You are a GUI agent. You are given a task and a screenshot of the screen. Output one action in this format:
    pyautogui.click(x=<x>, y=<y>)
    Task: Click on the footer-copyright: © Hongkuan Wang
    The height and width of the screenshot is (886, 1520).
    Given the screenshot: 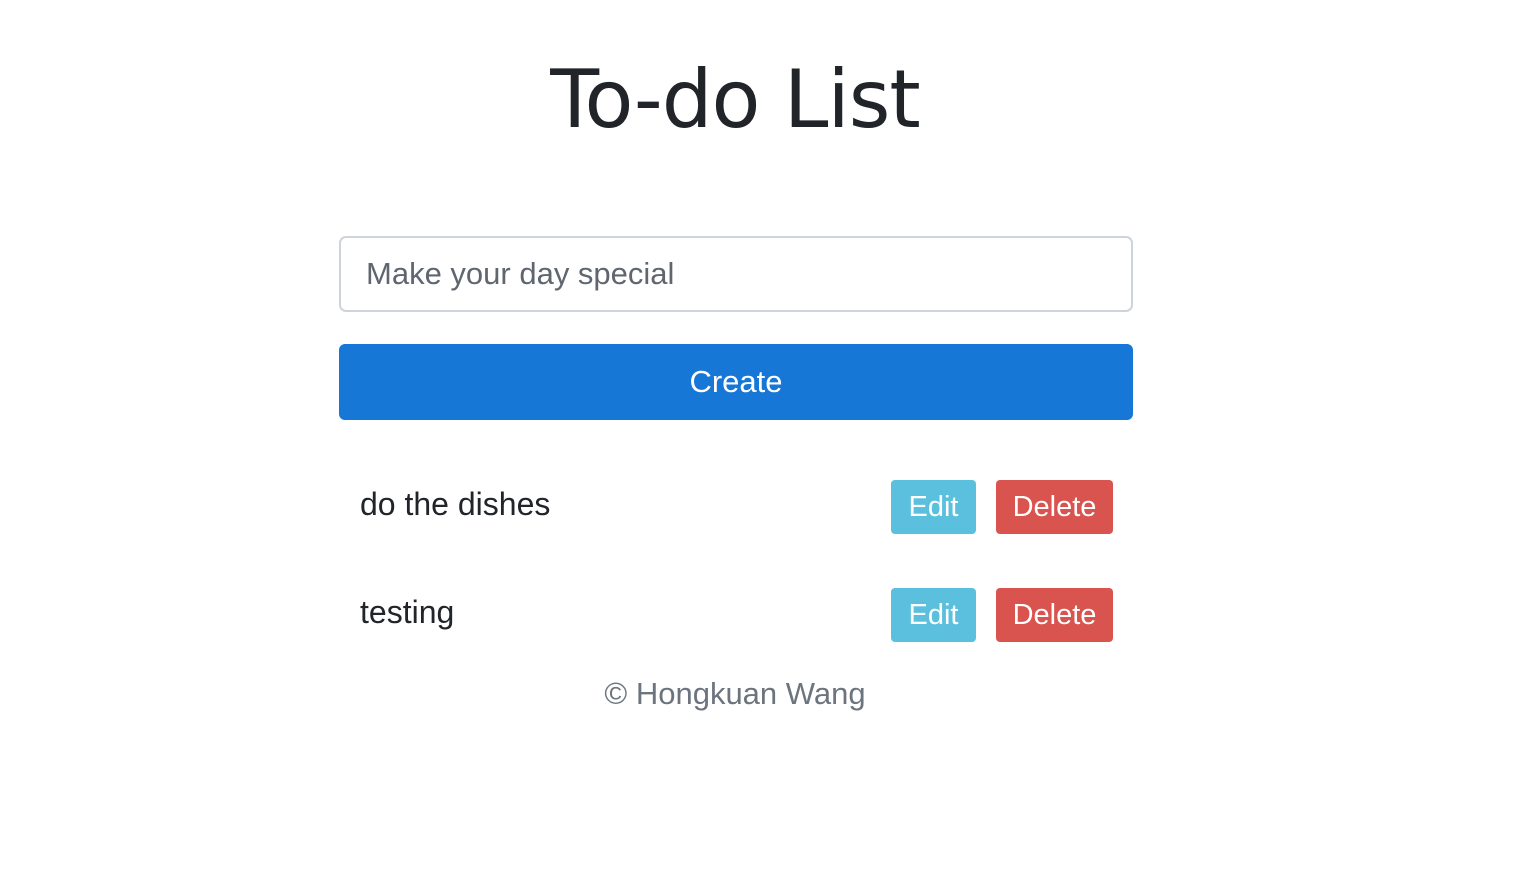 What is the action you would take?
    pyautogui.click(x=735, y=693)
    